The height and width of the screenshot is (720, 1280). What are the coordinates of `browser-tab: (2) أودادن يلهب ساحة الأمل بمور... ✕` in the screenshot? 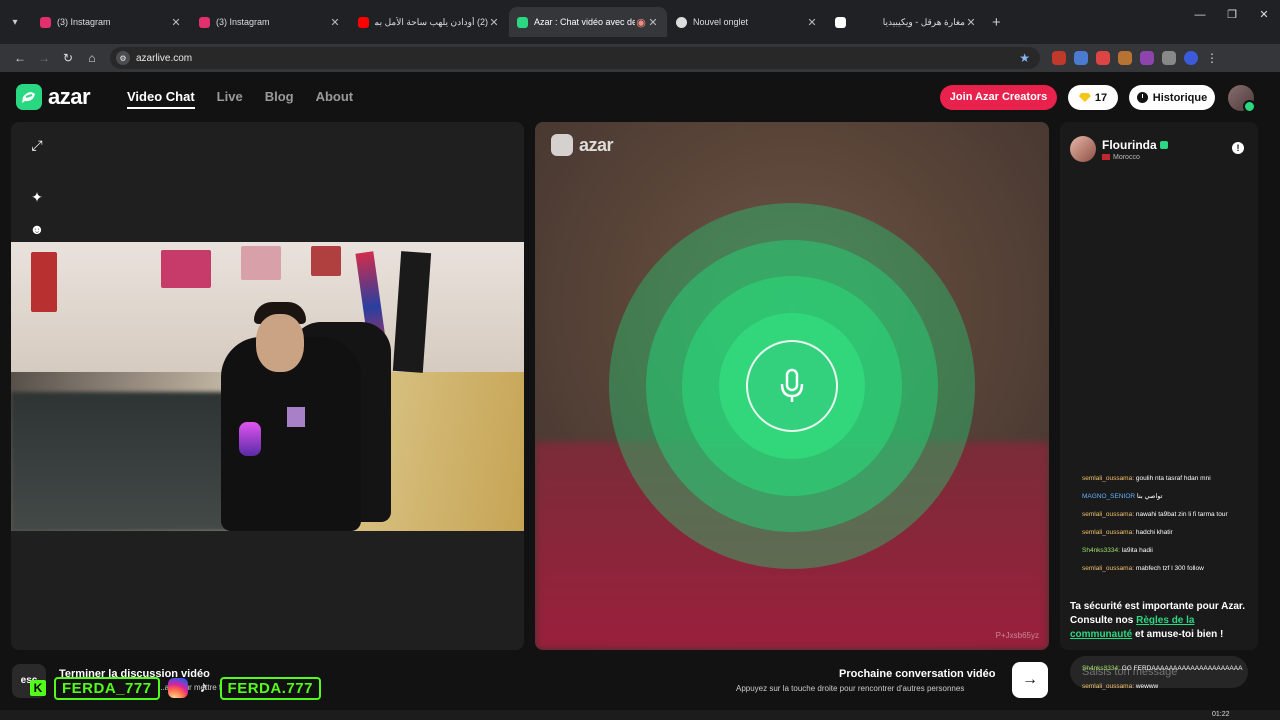 It's located at (429, 22).